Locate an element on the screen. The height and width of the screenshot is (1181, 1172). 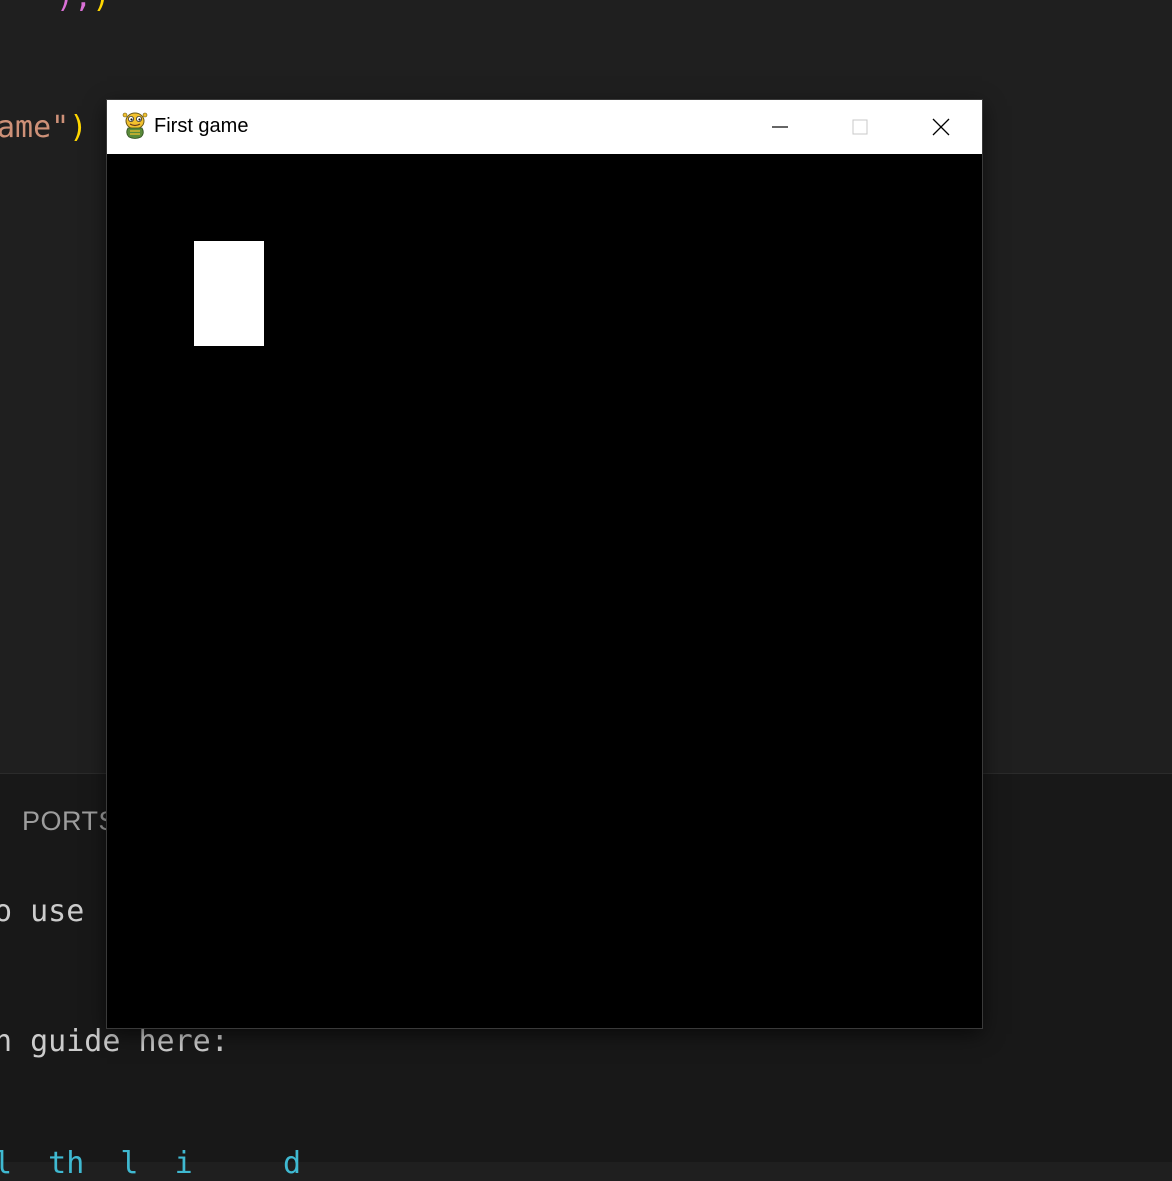
maximize-icon is located at coordinates (860, 127).